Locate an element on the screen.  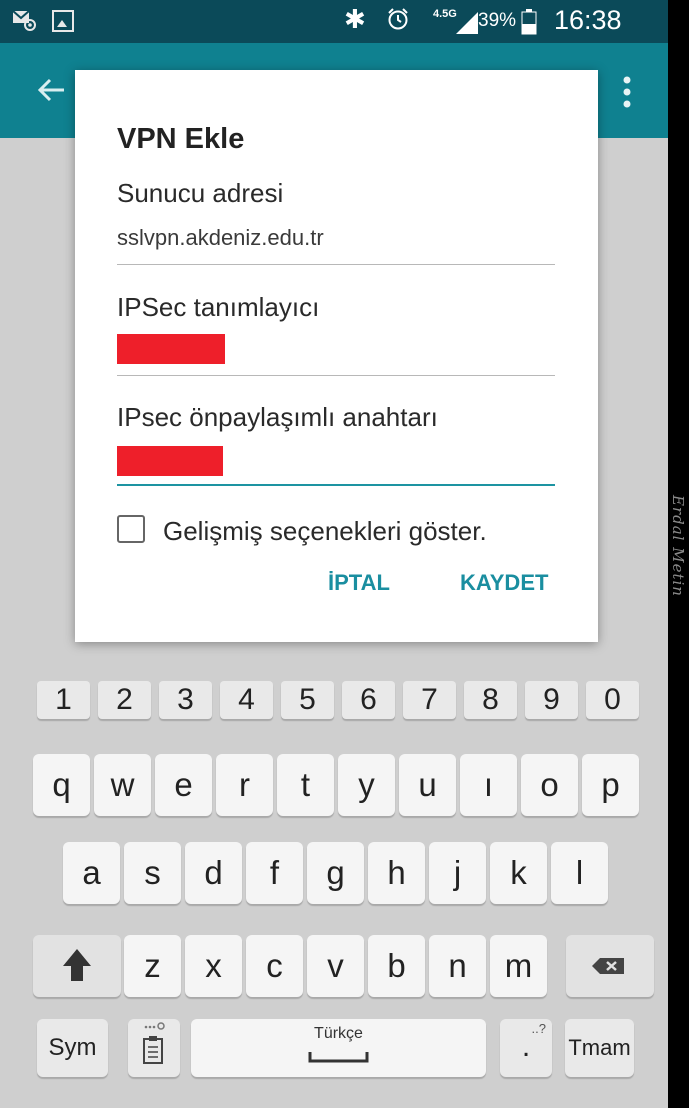
key-p: p is located at coordinates (610, 785).